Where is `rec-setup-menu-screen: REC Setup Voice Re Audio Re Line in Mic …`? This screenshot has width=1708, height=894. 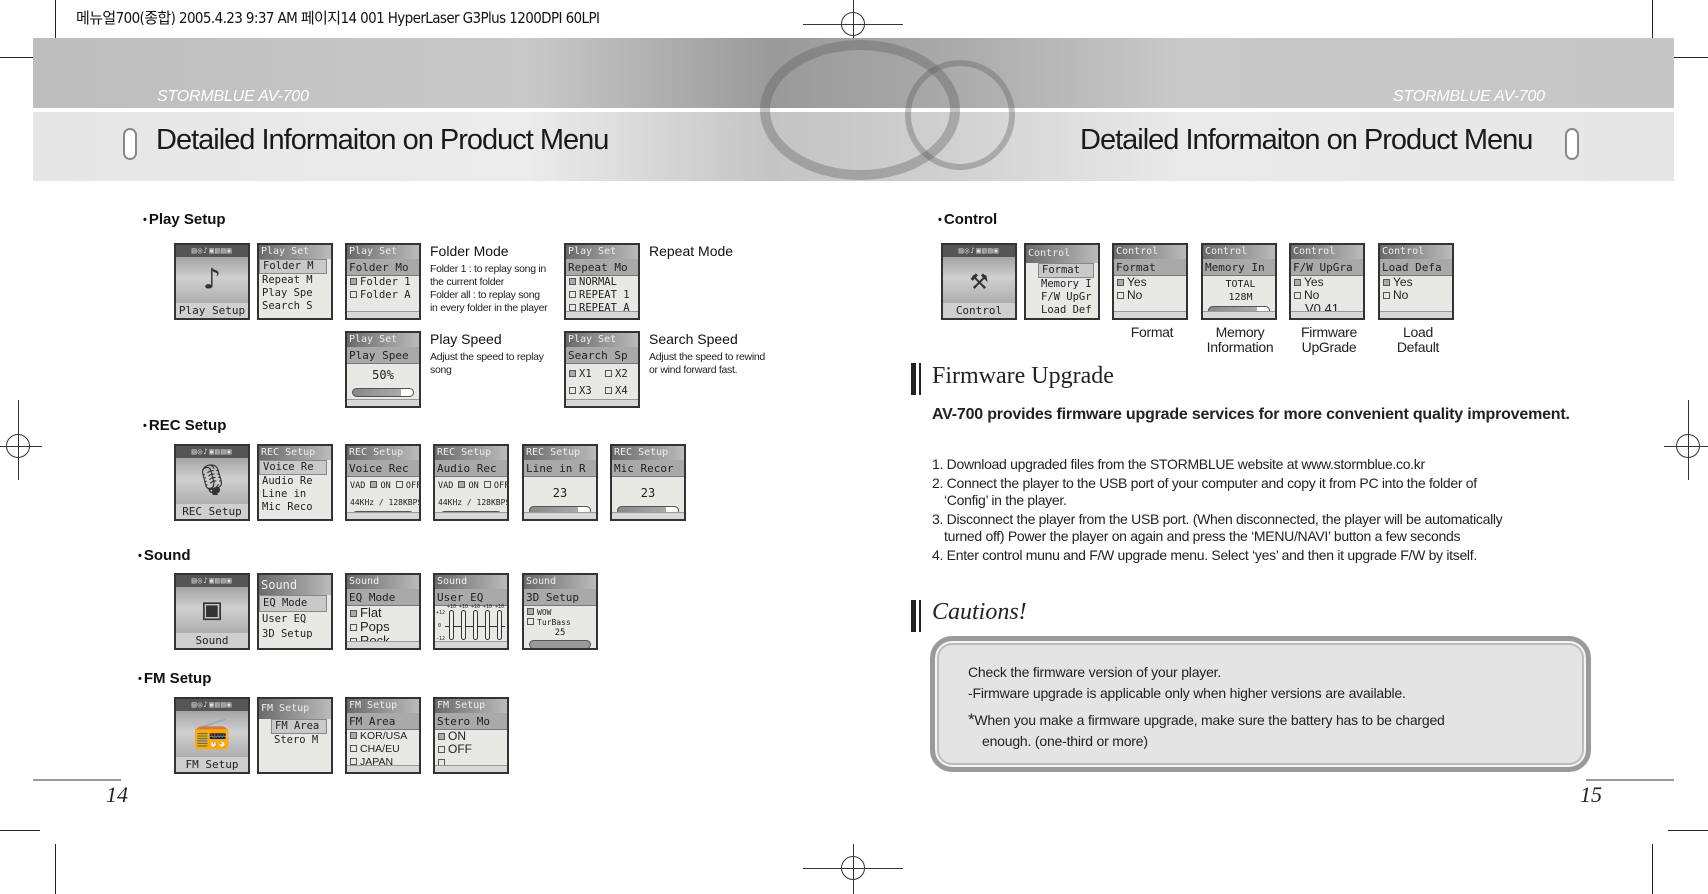
rec-setup-menu-screen: REC Setup Voice Re Audio Re Line in Mic … is located at coordinates (295, 482).